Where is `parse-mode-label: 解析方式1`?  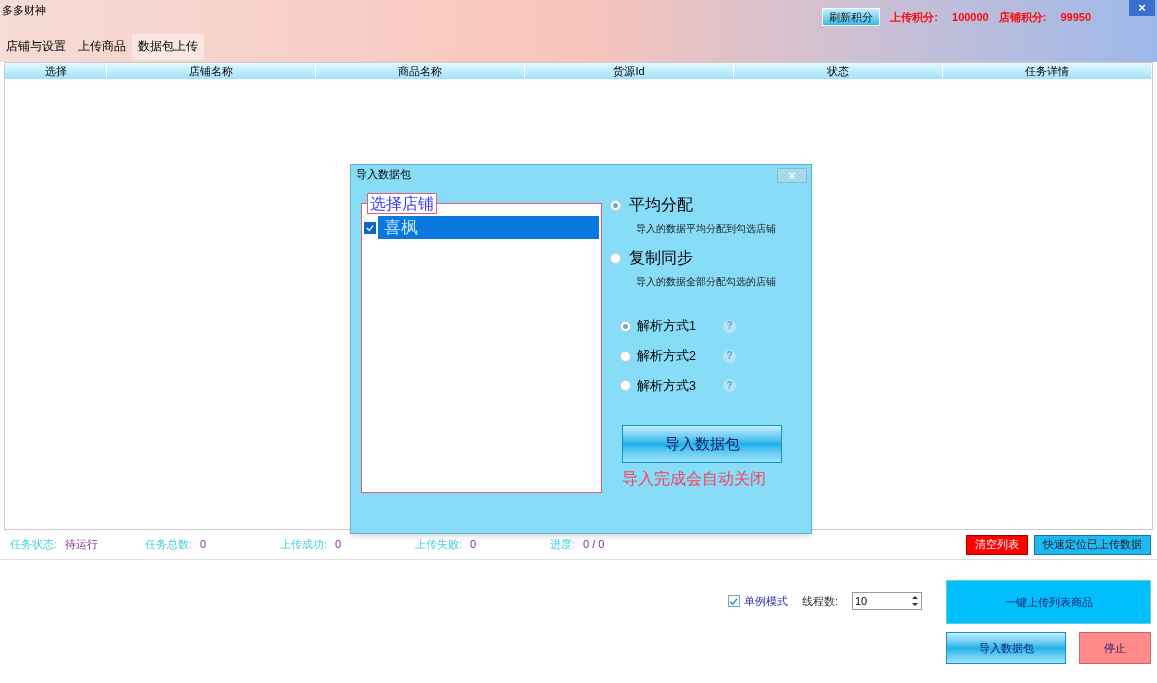
parse-mode-label: 解析方式1 is located at coordinates (667, 326).